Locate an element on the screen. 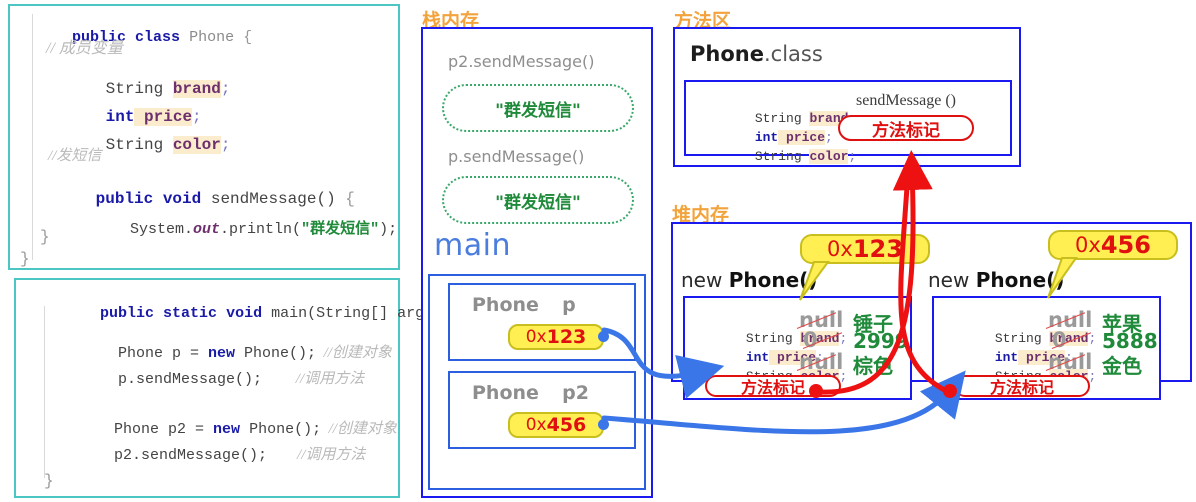 This screenshot has width=1196, height=502. stack-variable-p-anchor-dot is located at coordinates (603, 336).